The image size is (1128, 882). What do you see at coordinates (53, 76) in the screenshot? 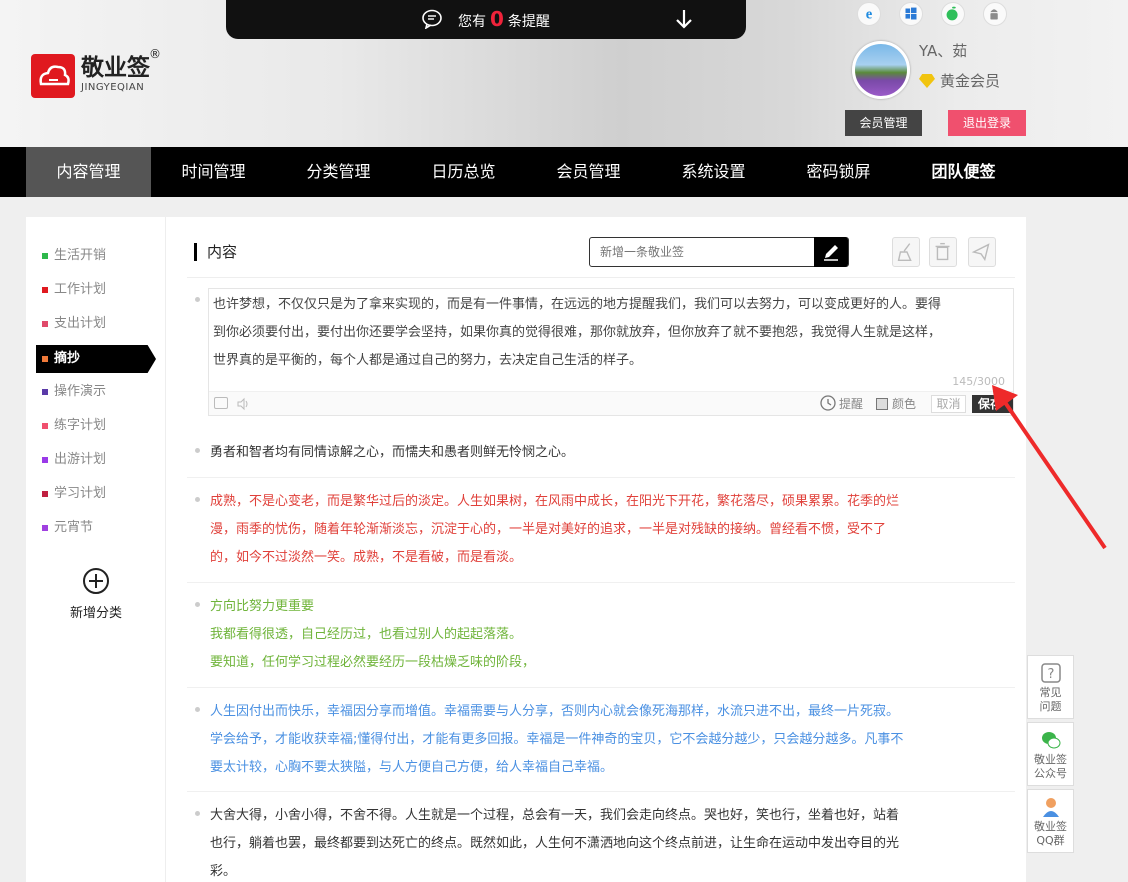
I see `logo-mark` at bounding box center [53, 76].